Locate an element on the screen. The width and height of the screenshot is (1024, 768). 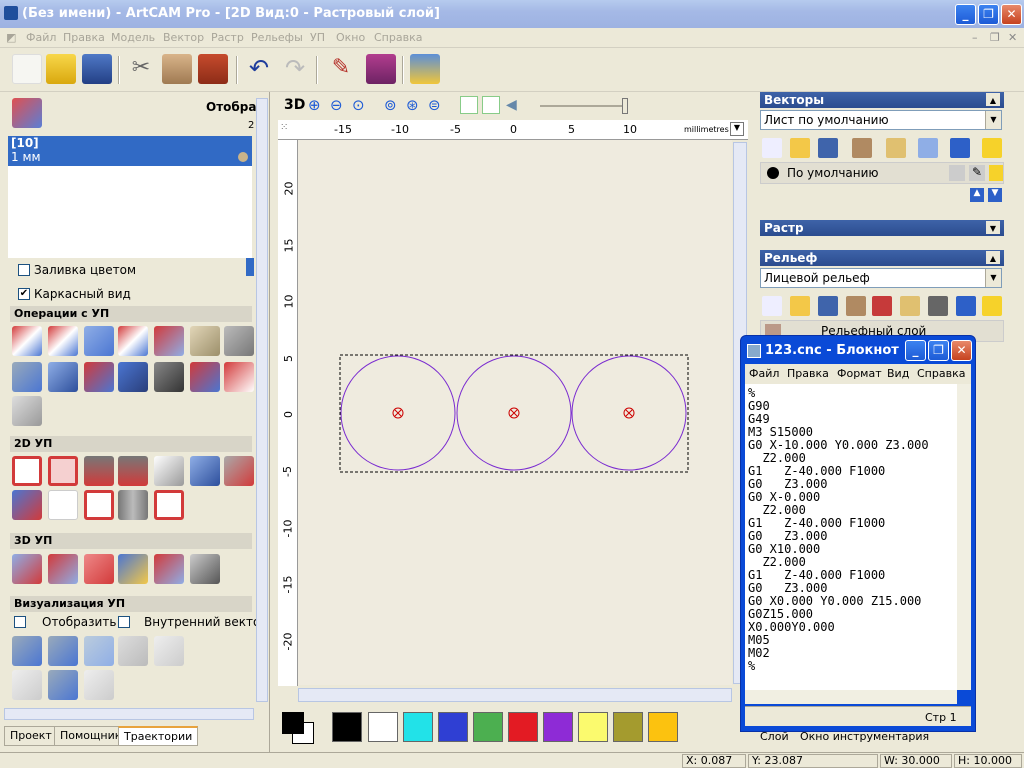
menu-raster: Растр is located at coordinates (227, 37).